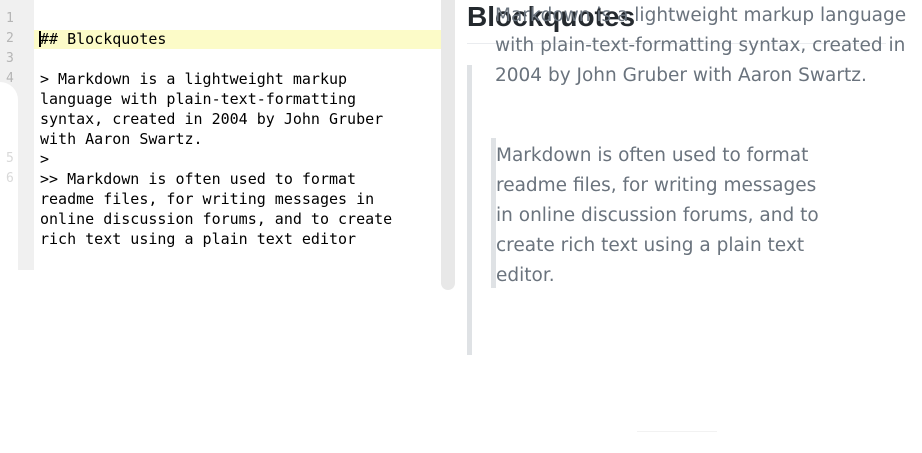 This screenshot has width=922, height=453. Describe the element at coordinates (10, 158) in the screenshot. I see `line-number: 5` at that location.